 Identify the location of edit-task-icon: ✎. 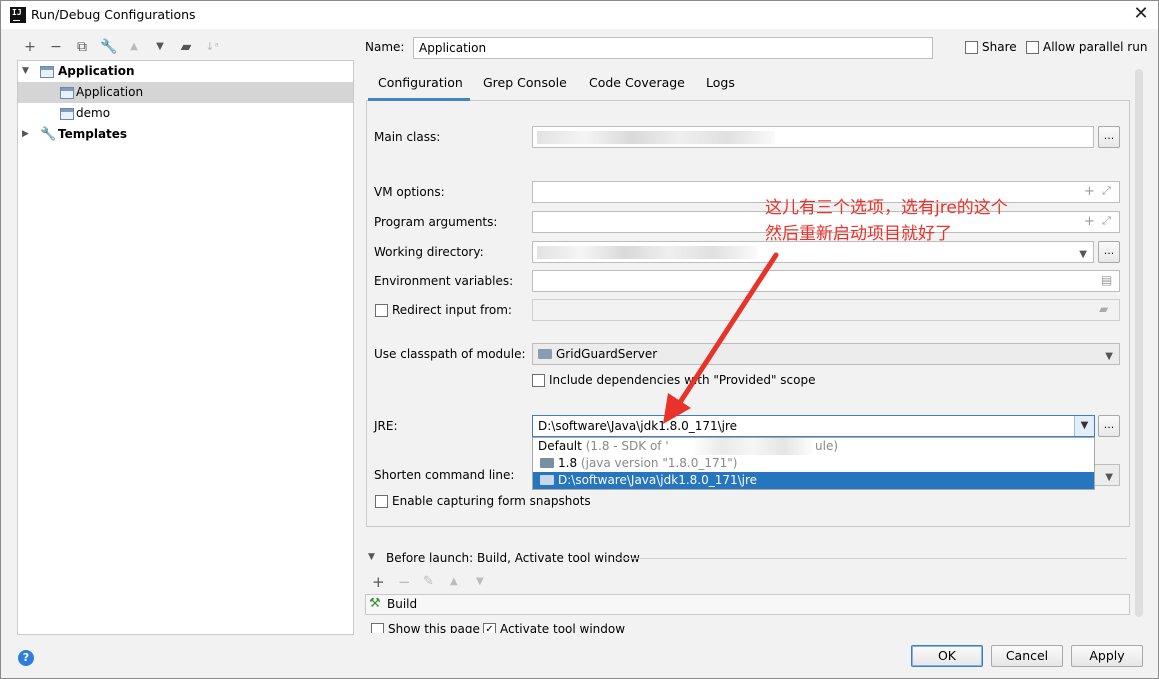
(428, 581).